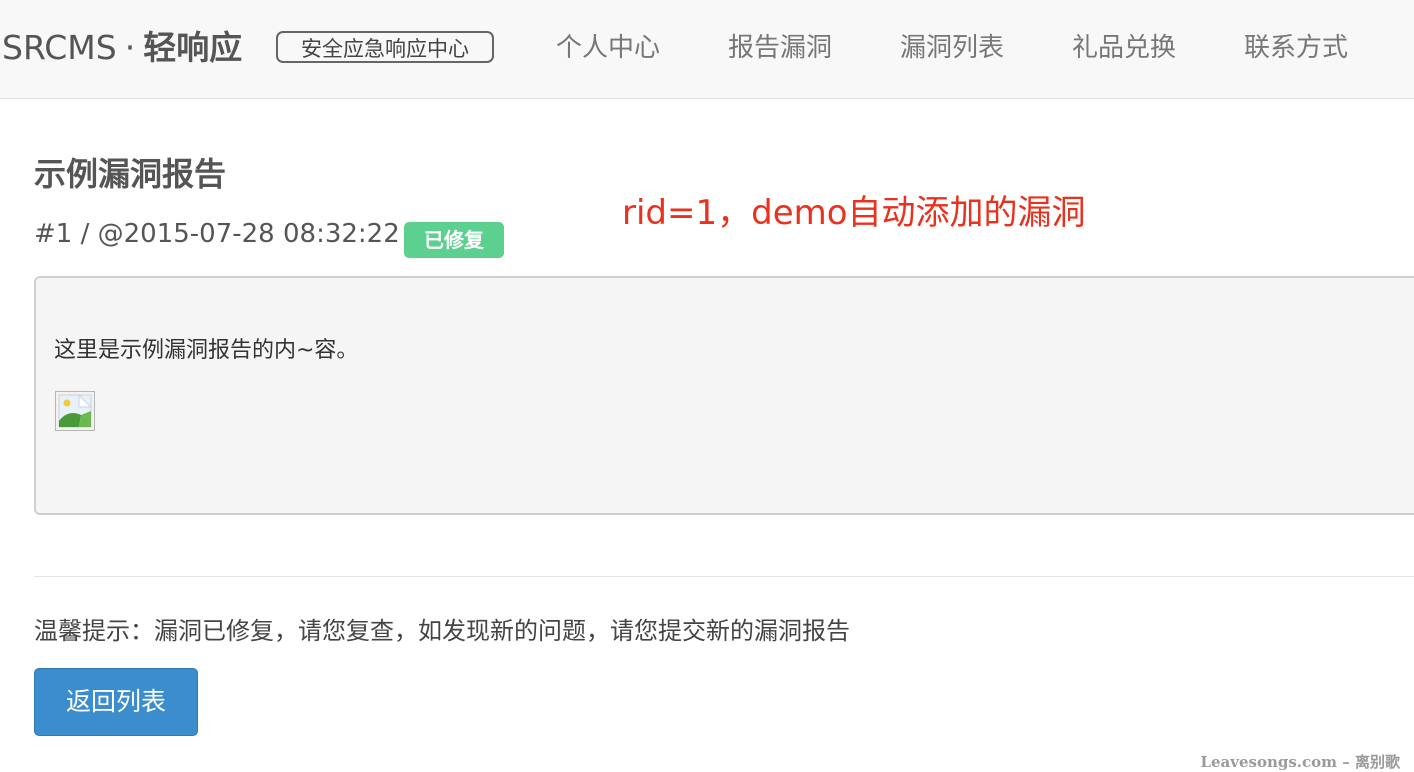 Image resolution: width=1414 pixels, height=772 pixels. What do you see at coordinates (854, 213) in the screenshot?
I see `annotation-note: rid=1，demo自动添加的漏洞` at bounding box center [854, 213].